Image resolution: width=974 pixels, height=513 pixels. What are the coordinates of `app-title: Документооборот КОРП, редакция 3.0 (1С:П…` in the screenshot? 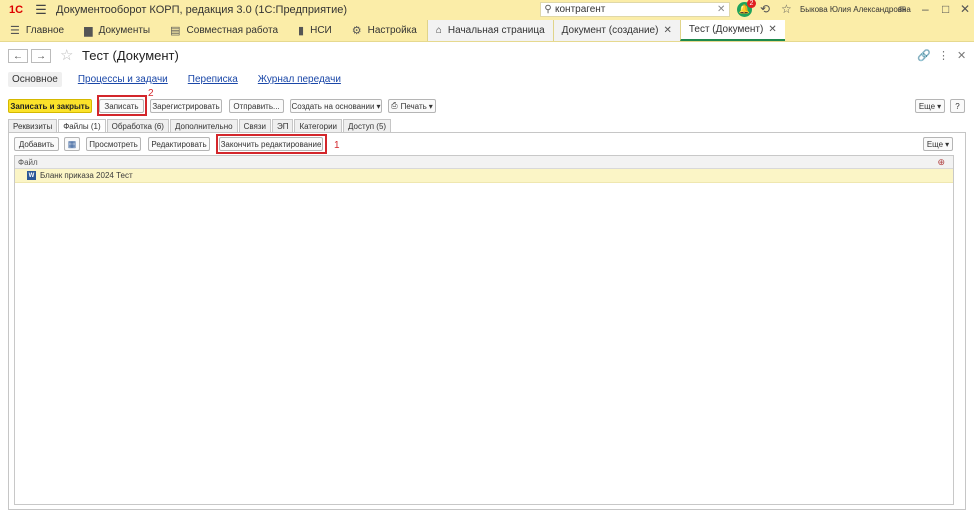 It's located at (201, 10).